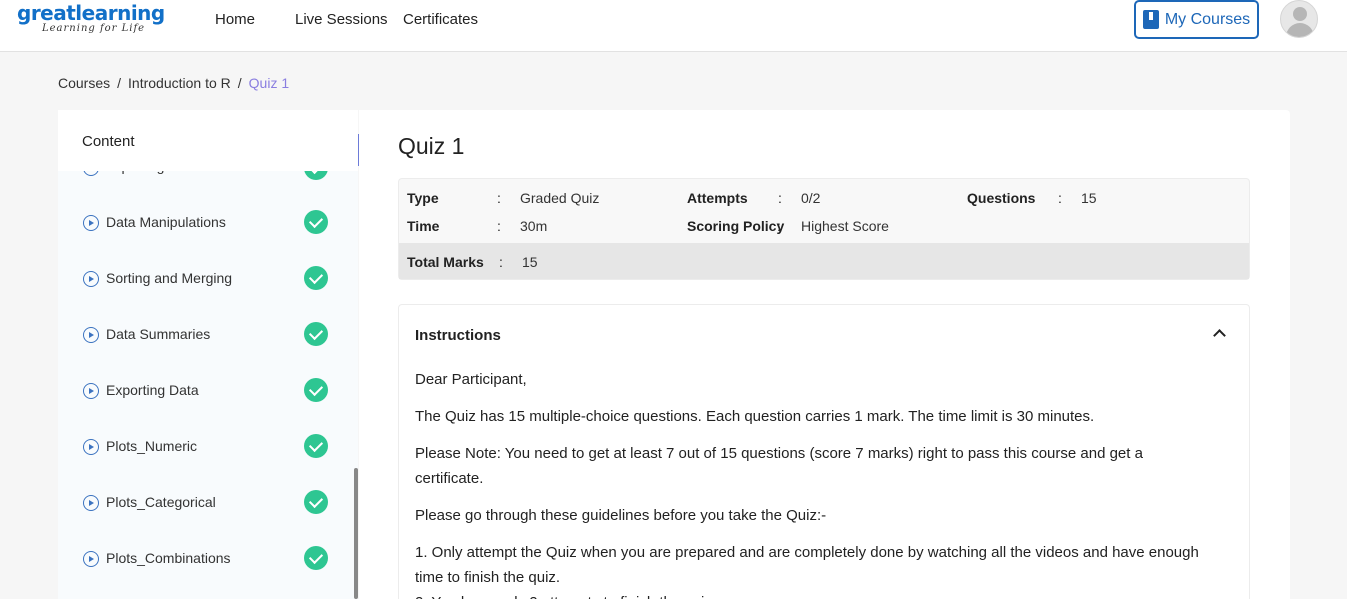 The image size is (1347, 599). I want to click on book-icon, so click(1150, 19).